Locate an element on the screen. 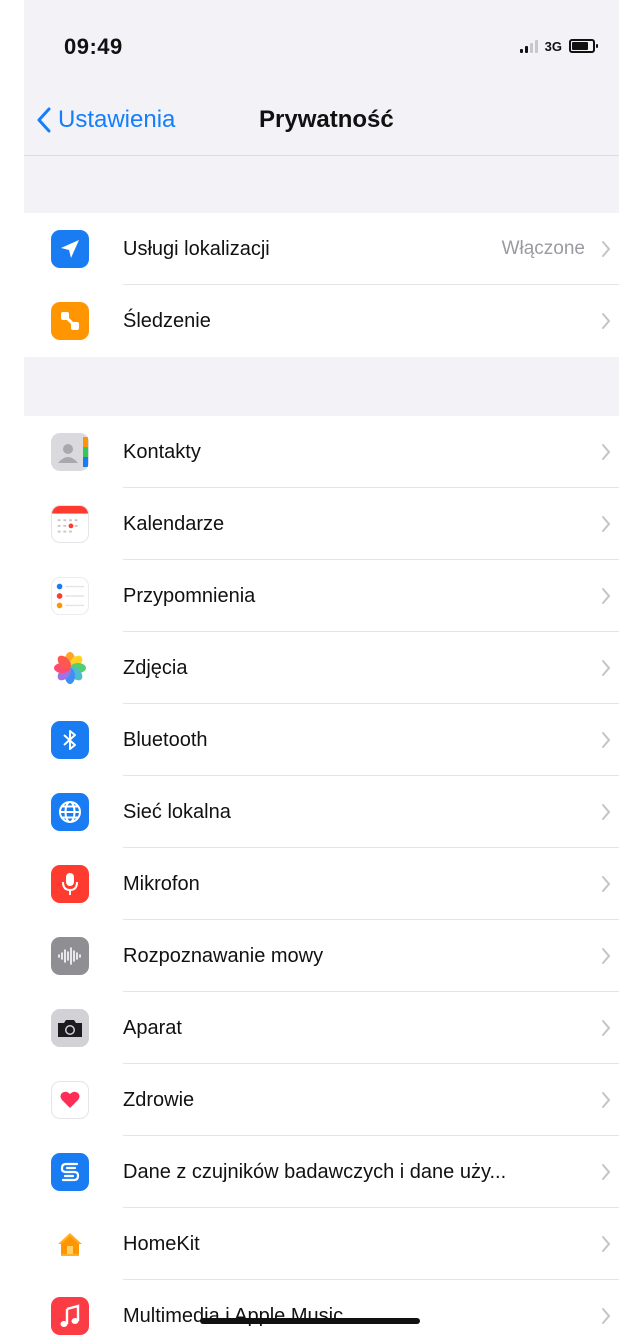  location-arrow-icon is located at coordinates (70, 249).